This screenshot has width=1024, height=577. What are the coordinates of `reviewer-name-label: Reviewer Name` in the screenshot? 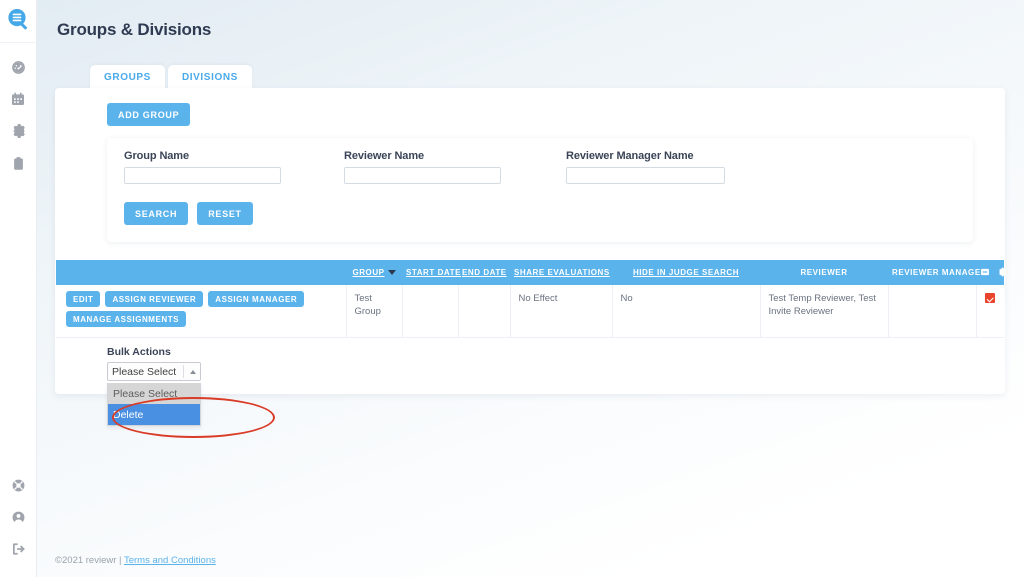 It's located at (384, 156).